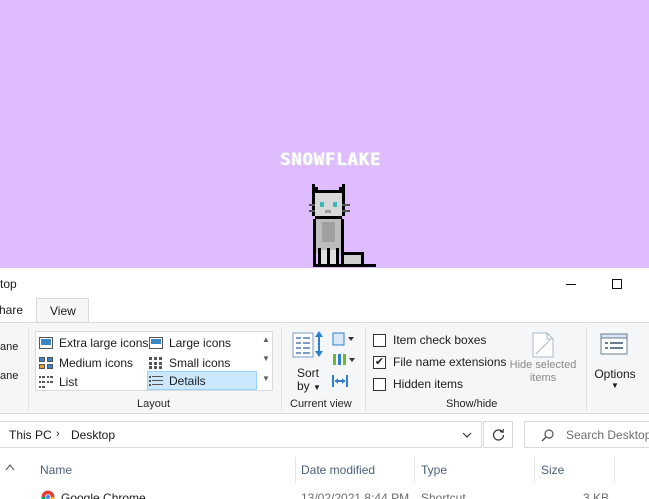 The width and height of the screenshot is (649, 499). Describe the element at coordinates (56, 470) in the screenshot. I see `column-header-name: Name` at that location.